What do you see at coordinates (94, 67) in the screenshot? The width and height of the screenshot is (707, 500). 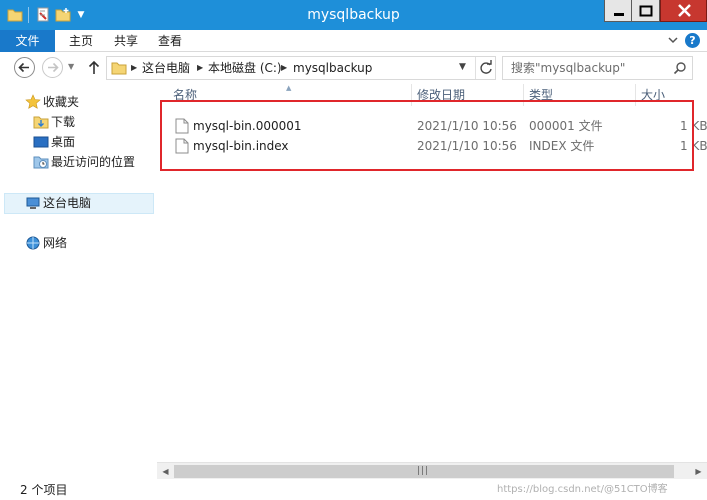 I see `up-arrow-icon` at bounding box center [94, 67].